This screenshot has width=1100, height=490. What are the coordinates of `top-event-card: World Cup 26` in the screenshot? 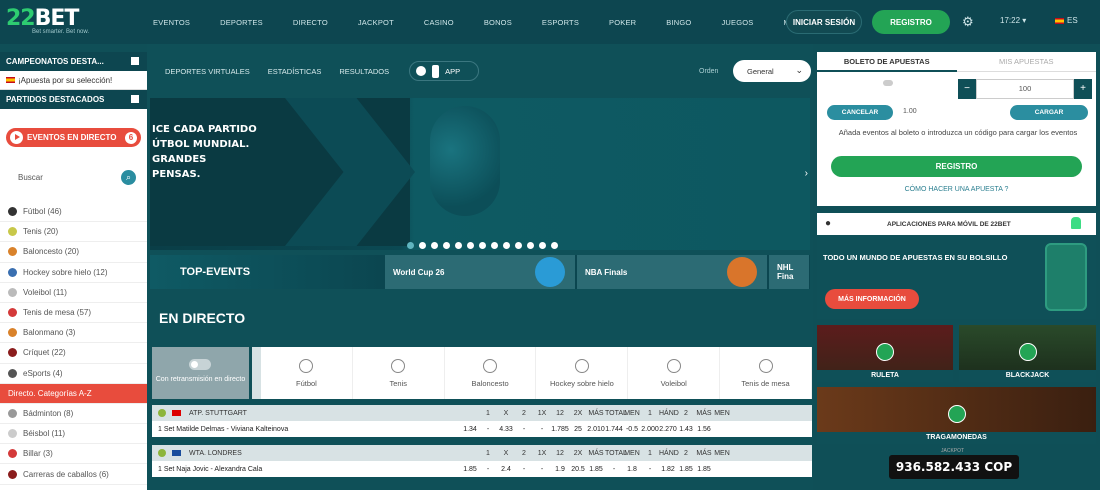 It's located at (480, 272).